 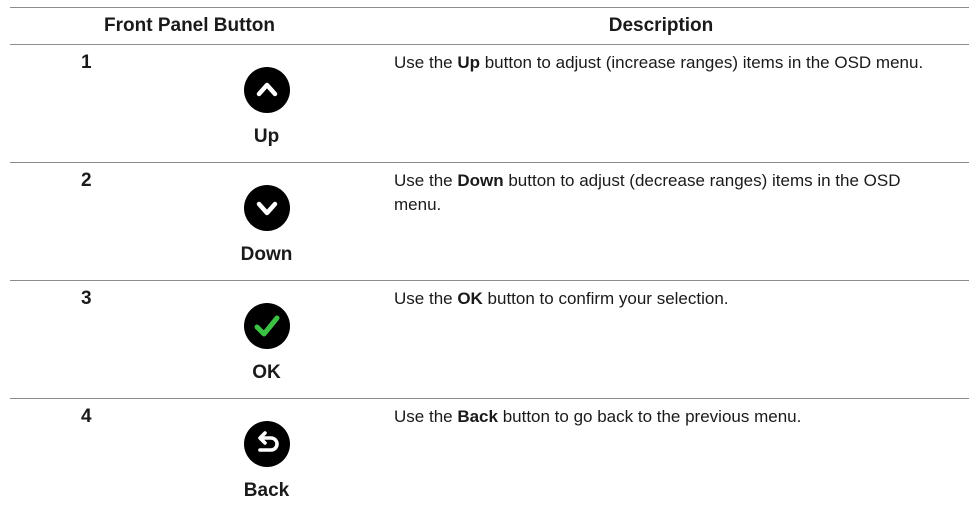 What do you see at coordinates (182, 26) in the screenshot?
I see `column-header-button: Front Panel Button` at bounding box center [182, 26].